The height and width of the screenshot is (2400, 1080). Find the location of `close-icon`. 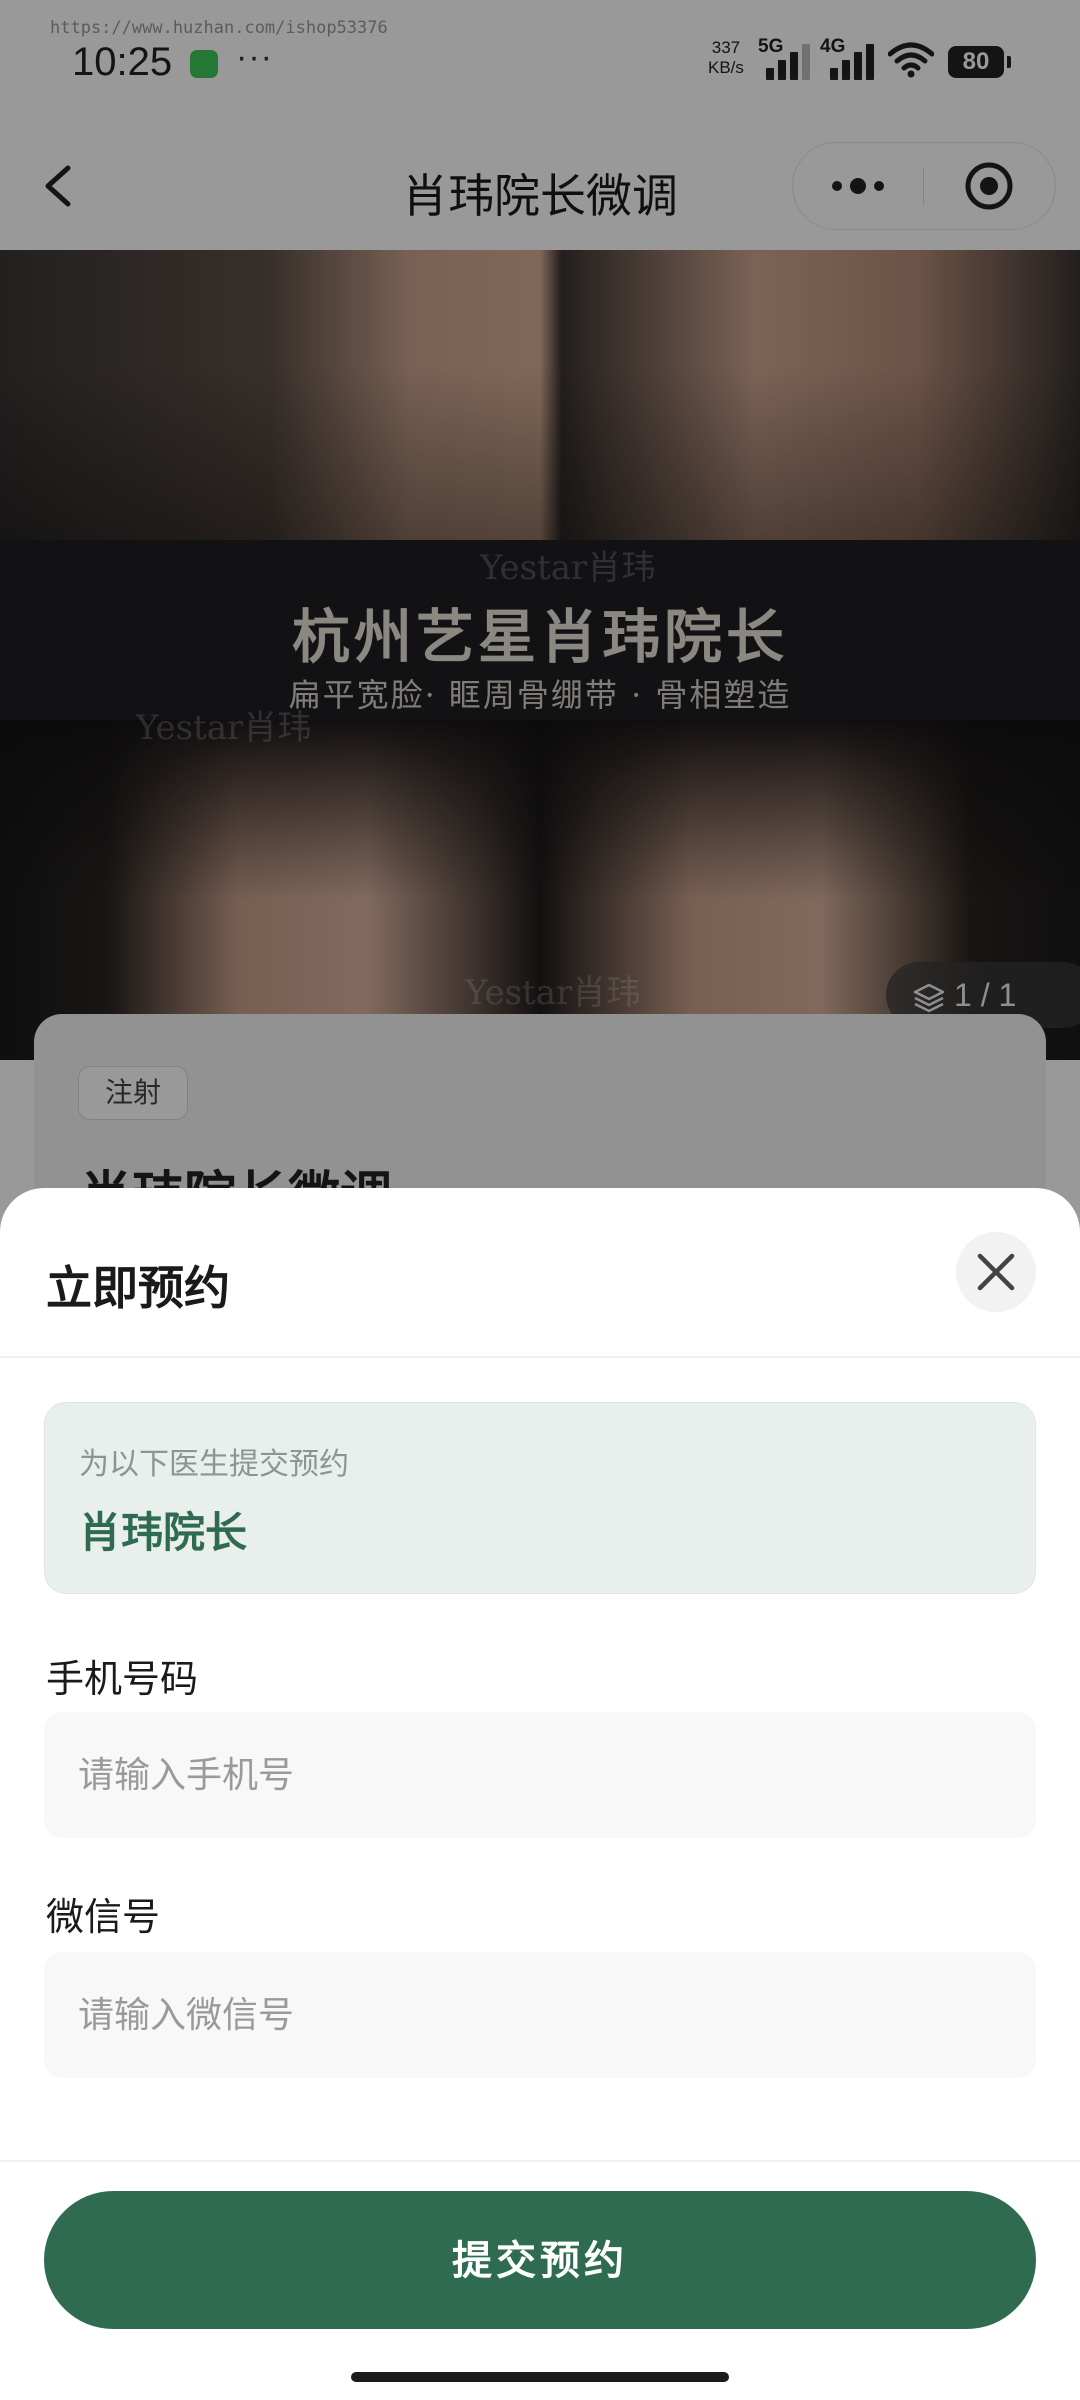

close-icon is located at coordinates (996, 1272).